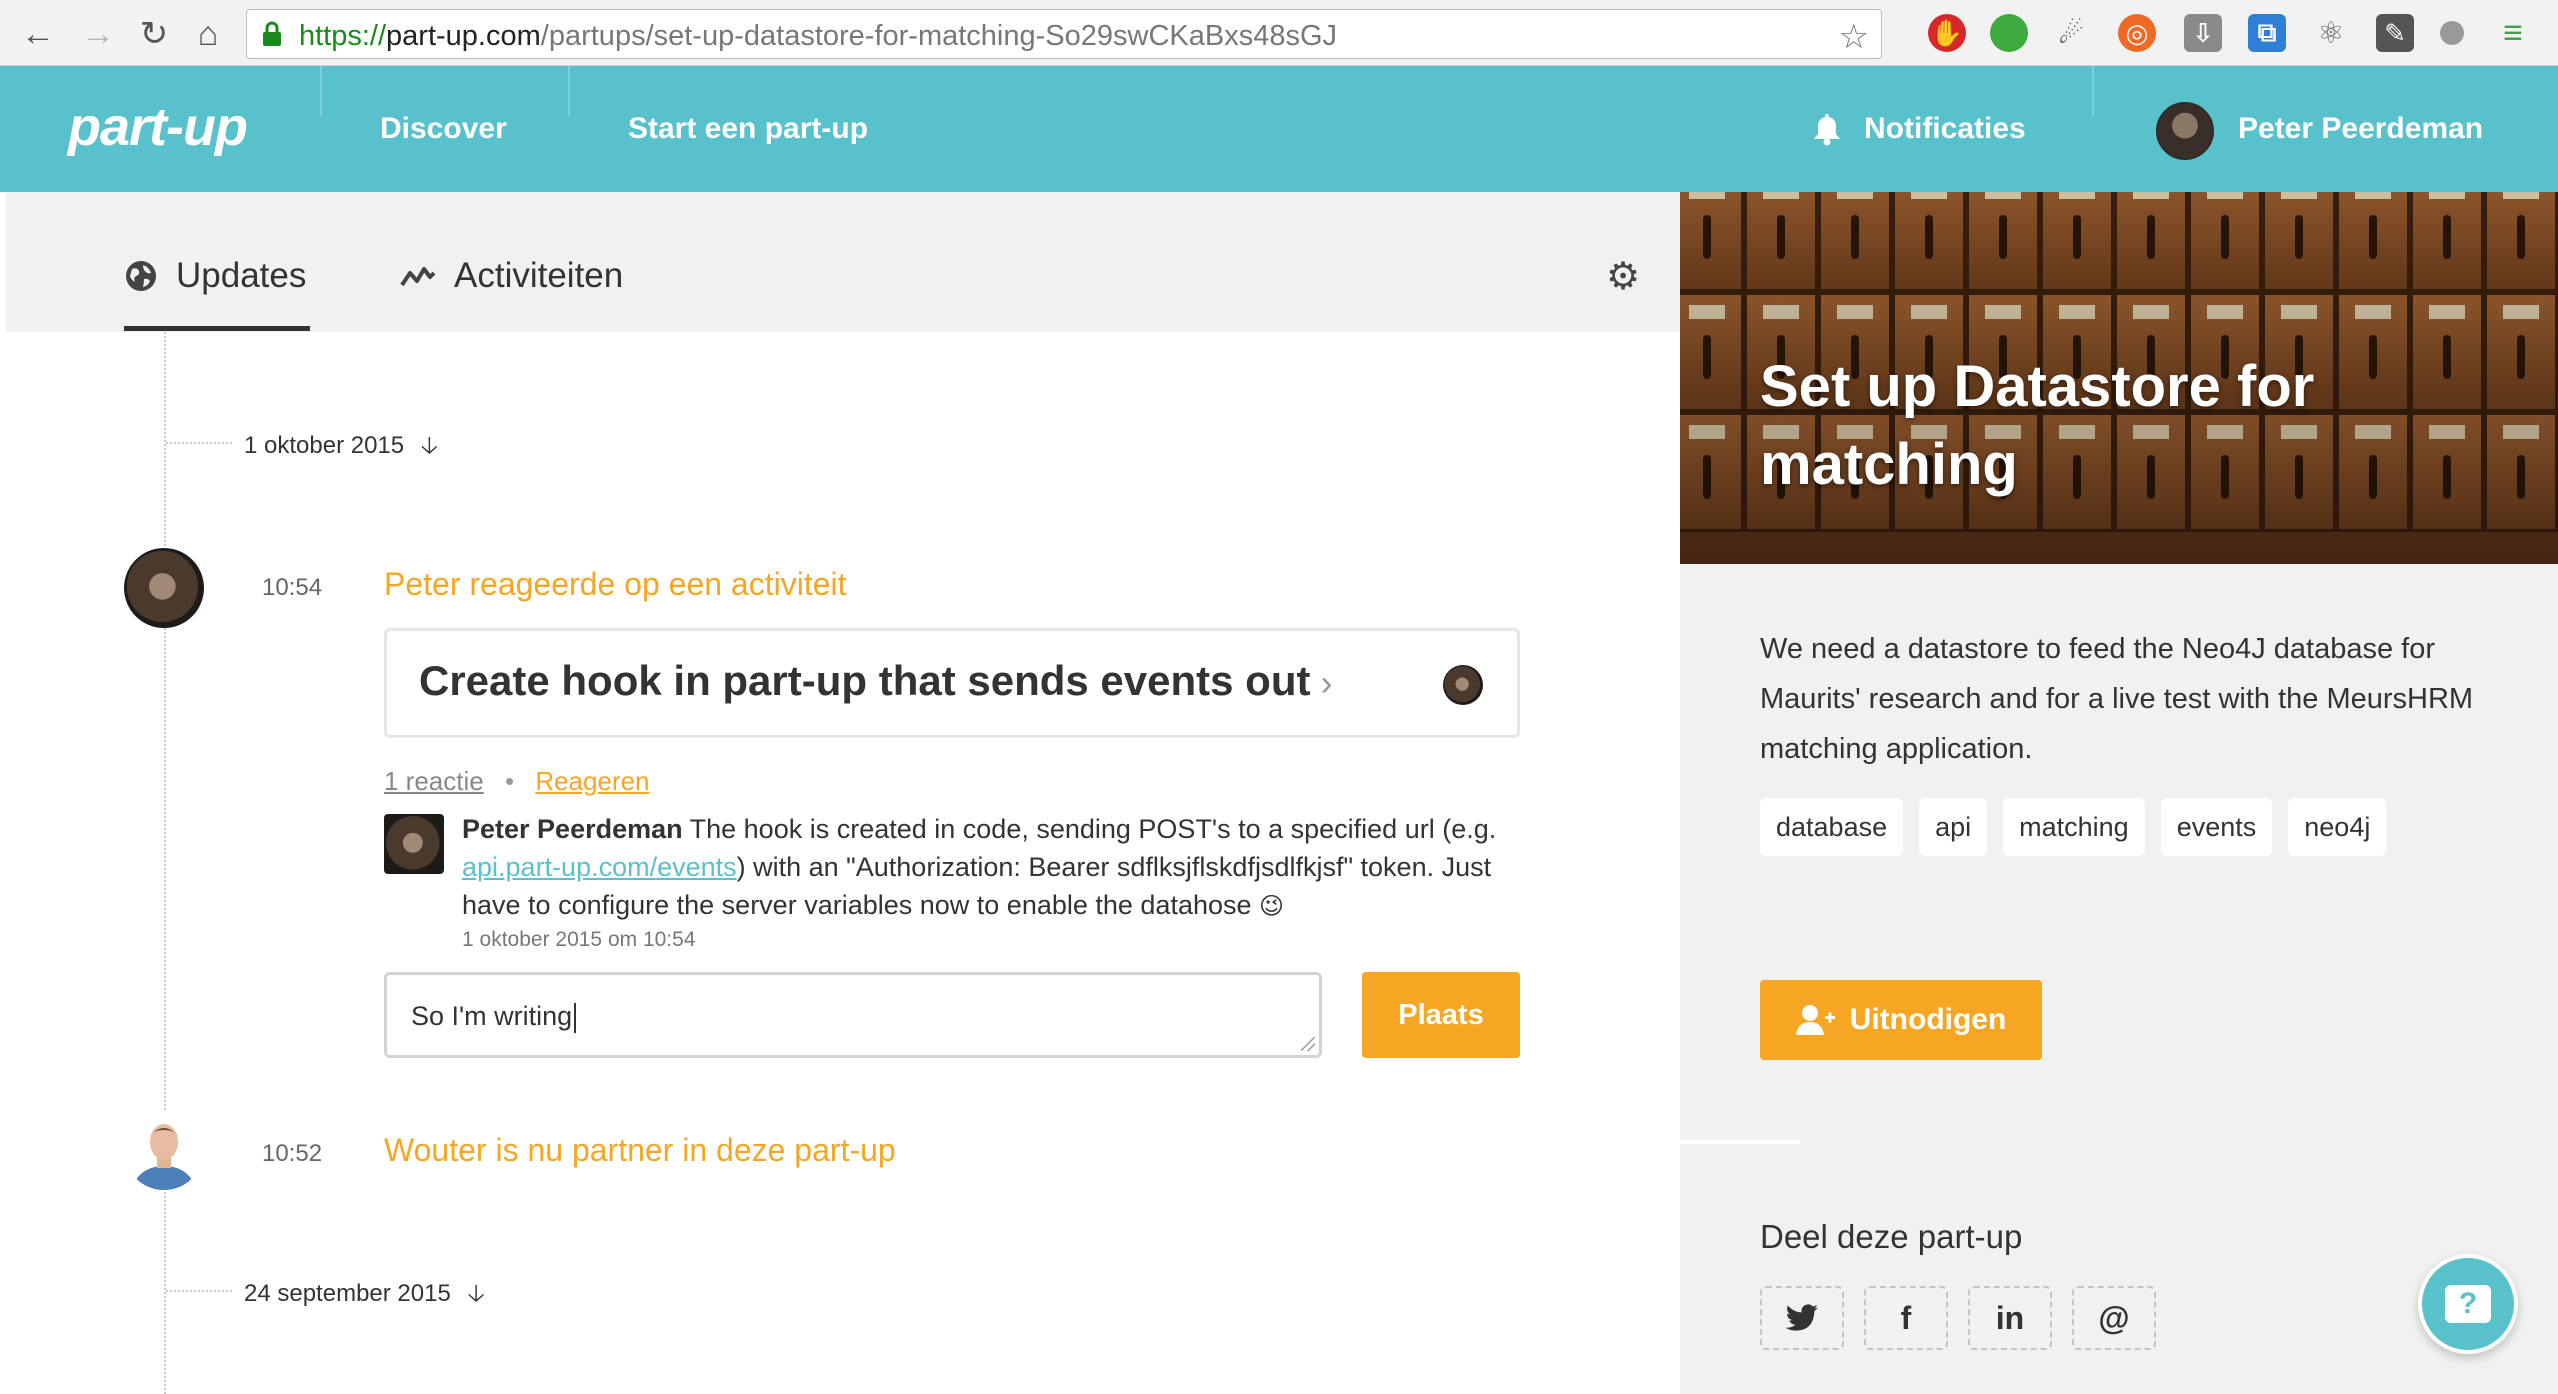 The image size is (2558, 1394). Describe the element at coordinates (292, 1153) in the screenshot. I see `update-time: 10:52` at that location.